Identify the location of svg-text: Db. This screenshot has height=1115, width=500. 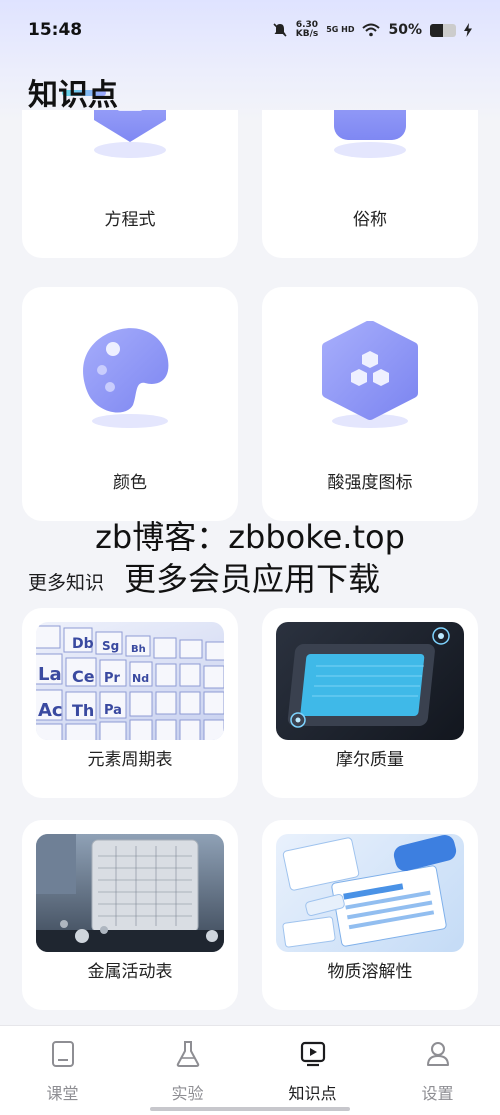
(83, 644).